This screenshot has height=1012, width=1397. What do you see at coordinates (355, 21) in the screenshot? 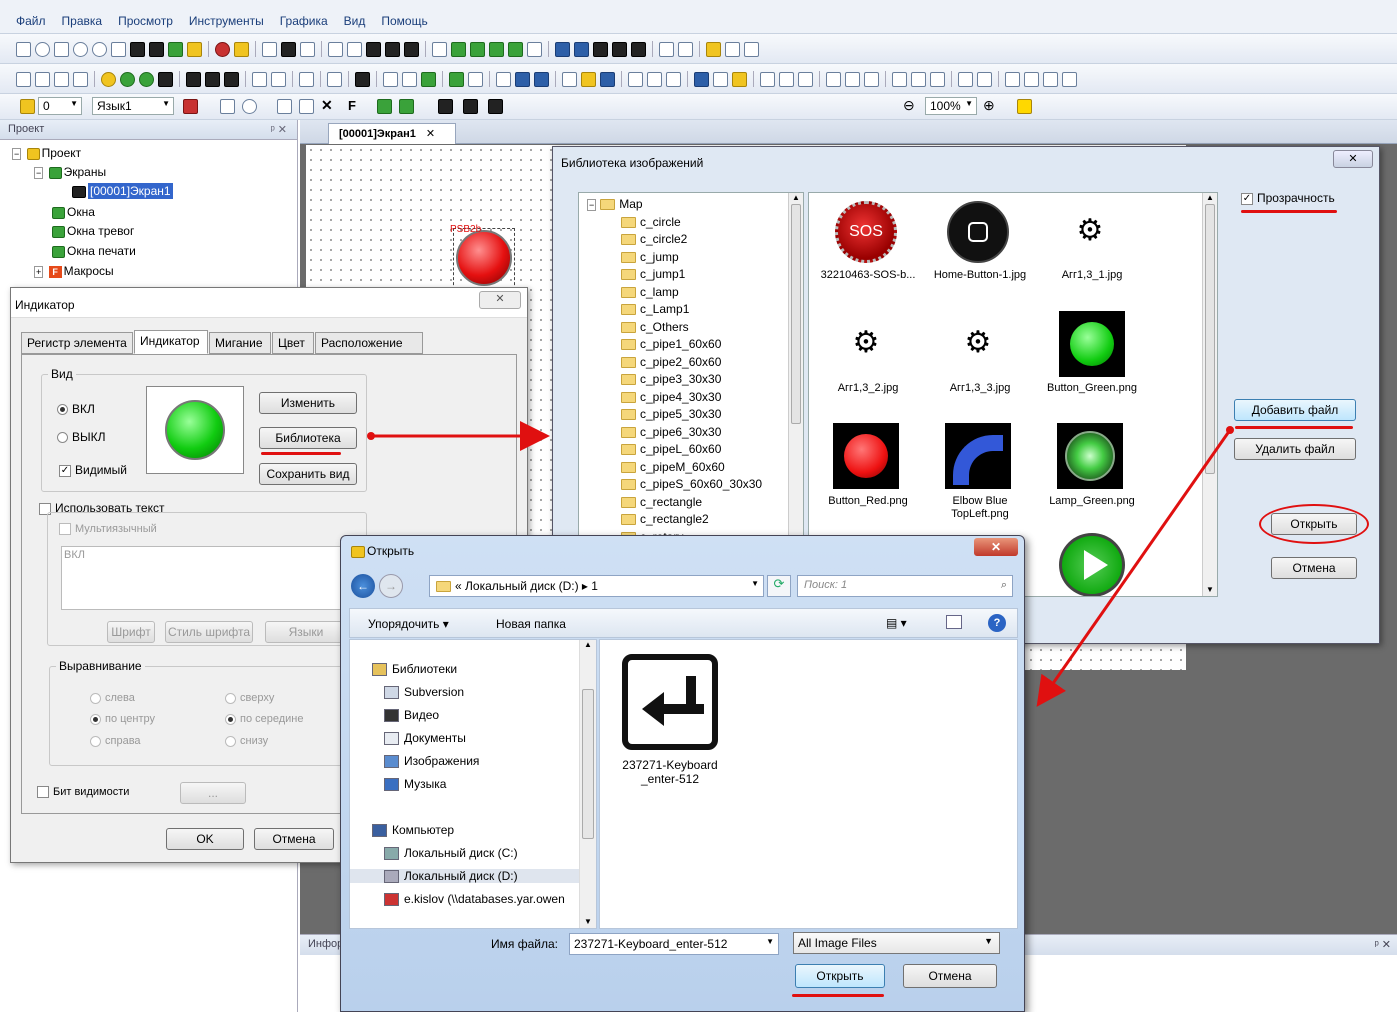
I see `menu-view2: Вид` at bounding box center [355, 21].